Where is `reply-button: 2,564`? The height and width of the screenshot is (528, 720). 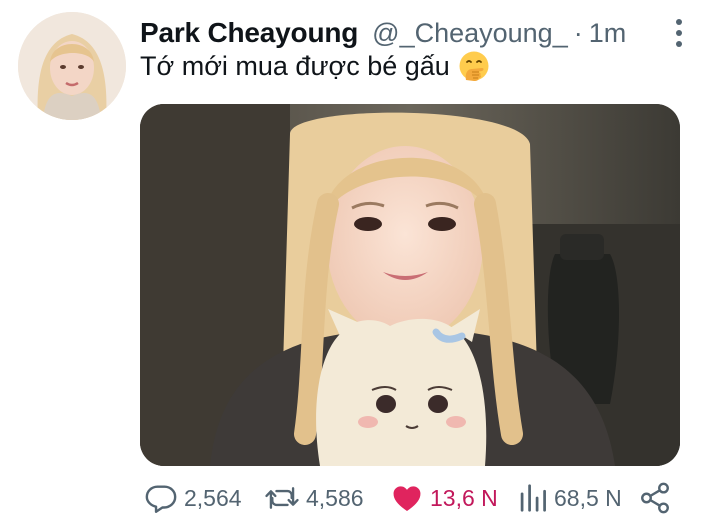 reply-button: 2,564 is located at coordinates (193, 498).